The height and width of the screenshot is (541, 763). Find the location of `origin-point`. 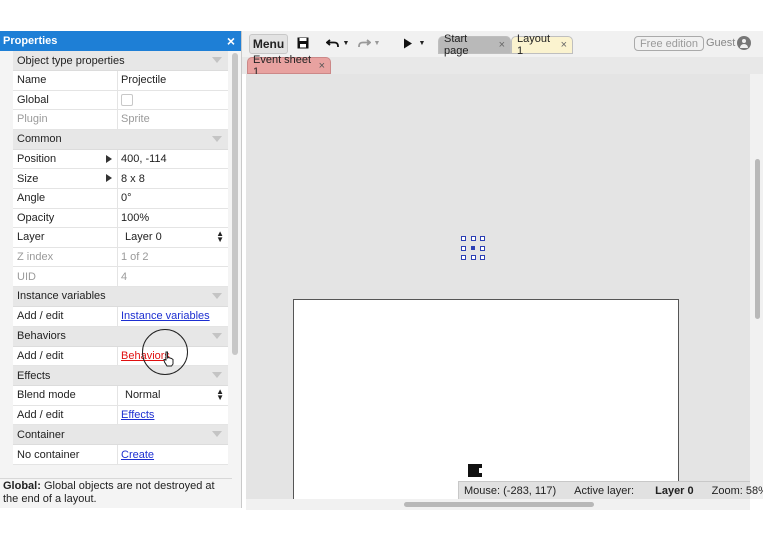

origin-point is located at coordinates (473, 248).